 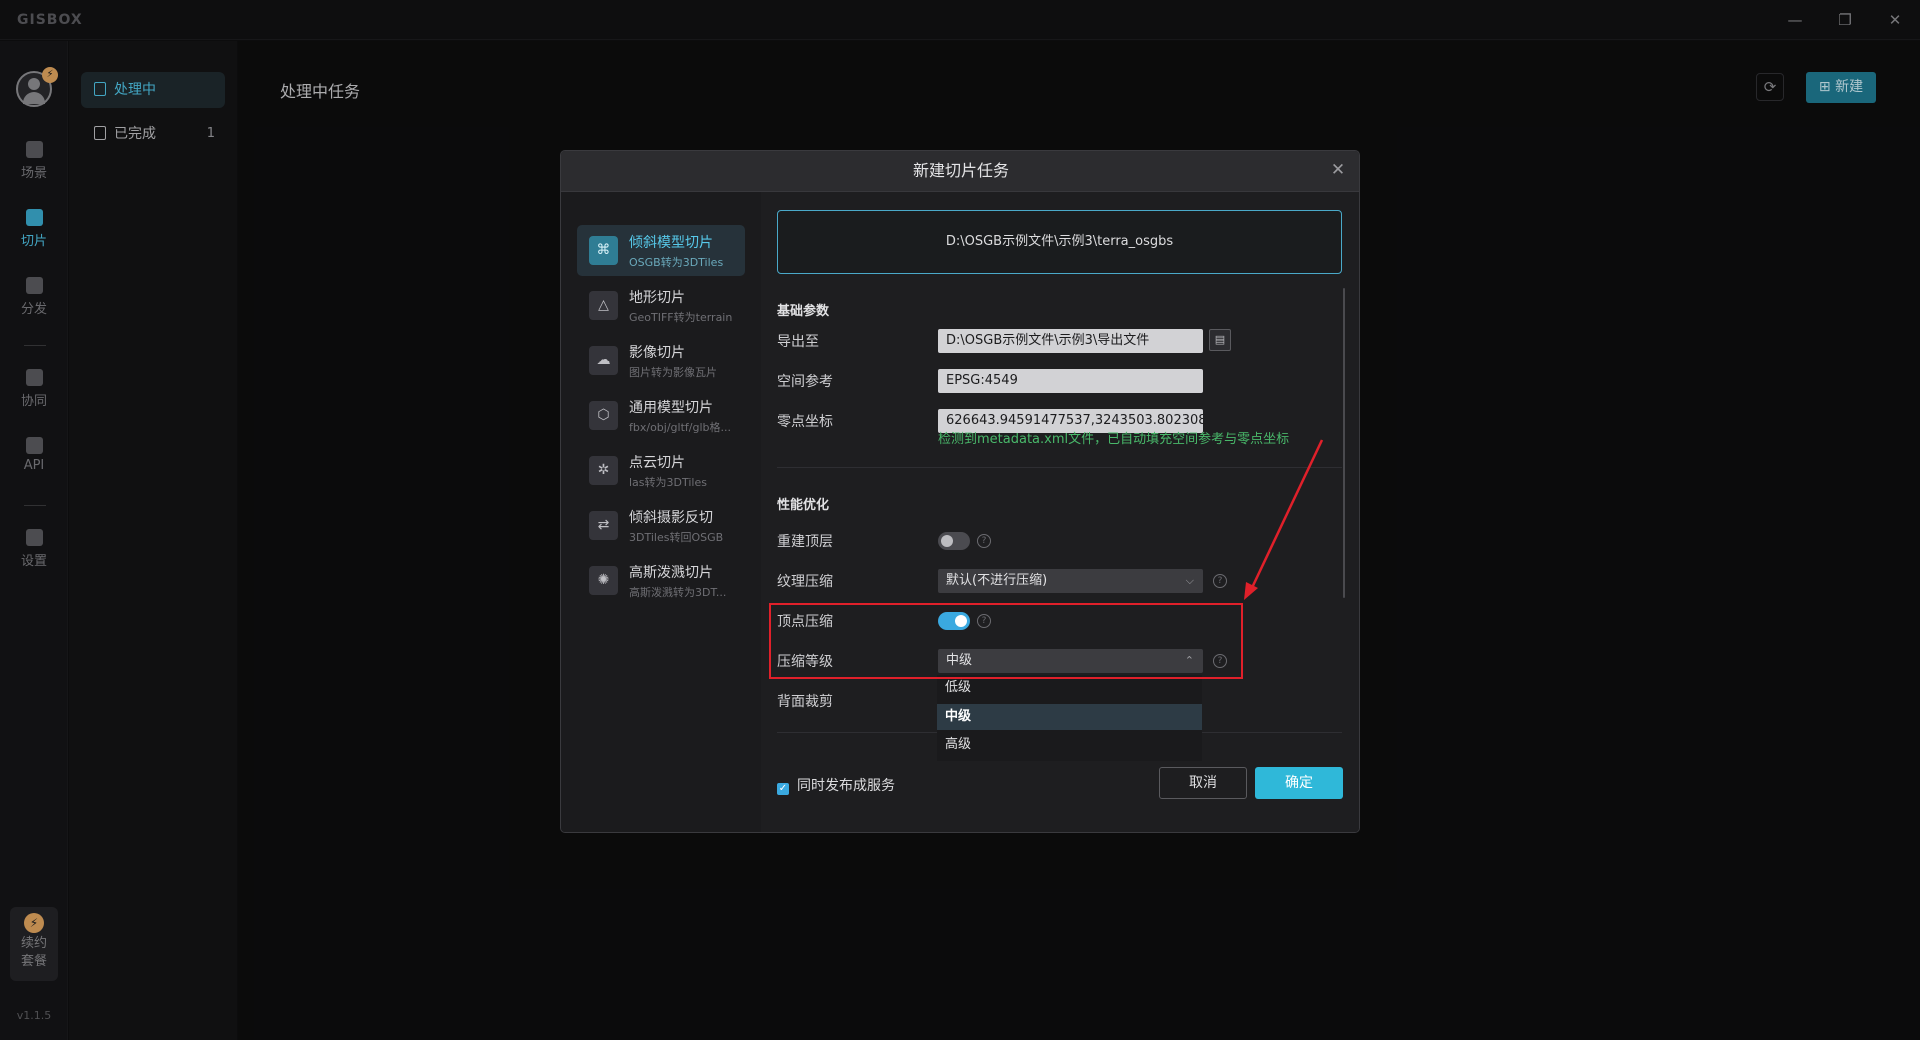 I want to click on gaussian-icon: ✺, so click(x=603, y=580).